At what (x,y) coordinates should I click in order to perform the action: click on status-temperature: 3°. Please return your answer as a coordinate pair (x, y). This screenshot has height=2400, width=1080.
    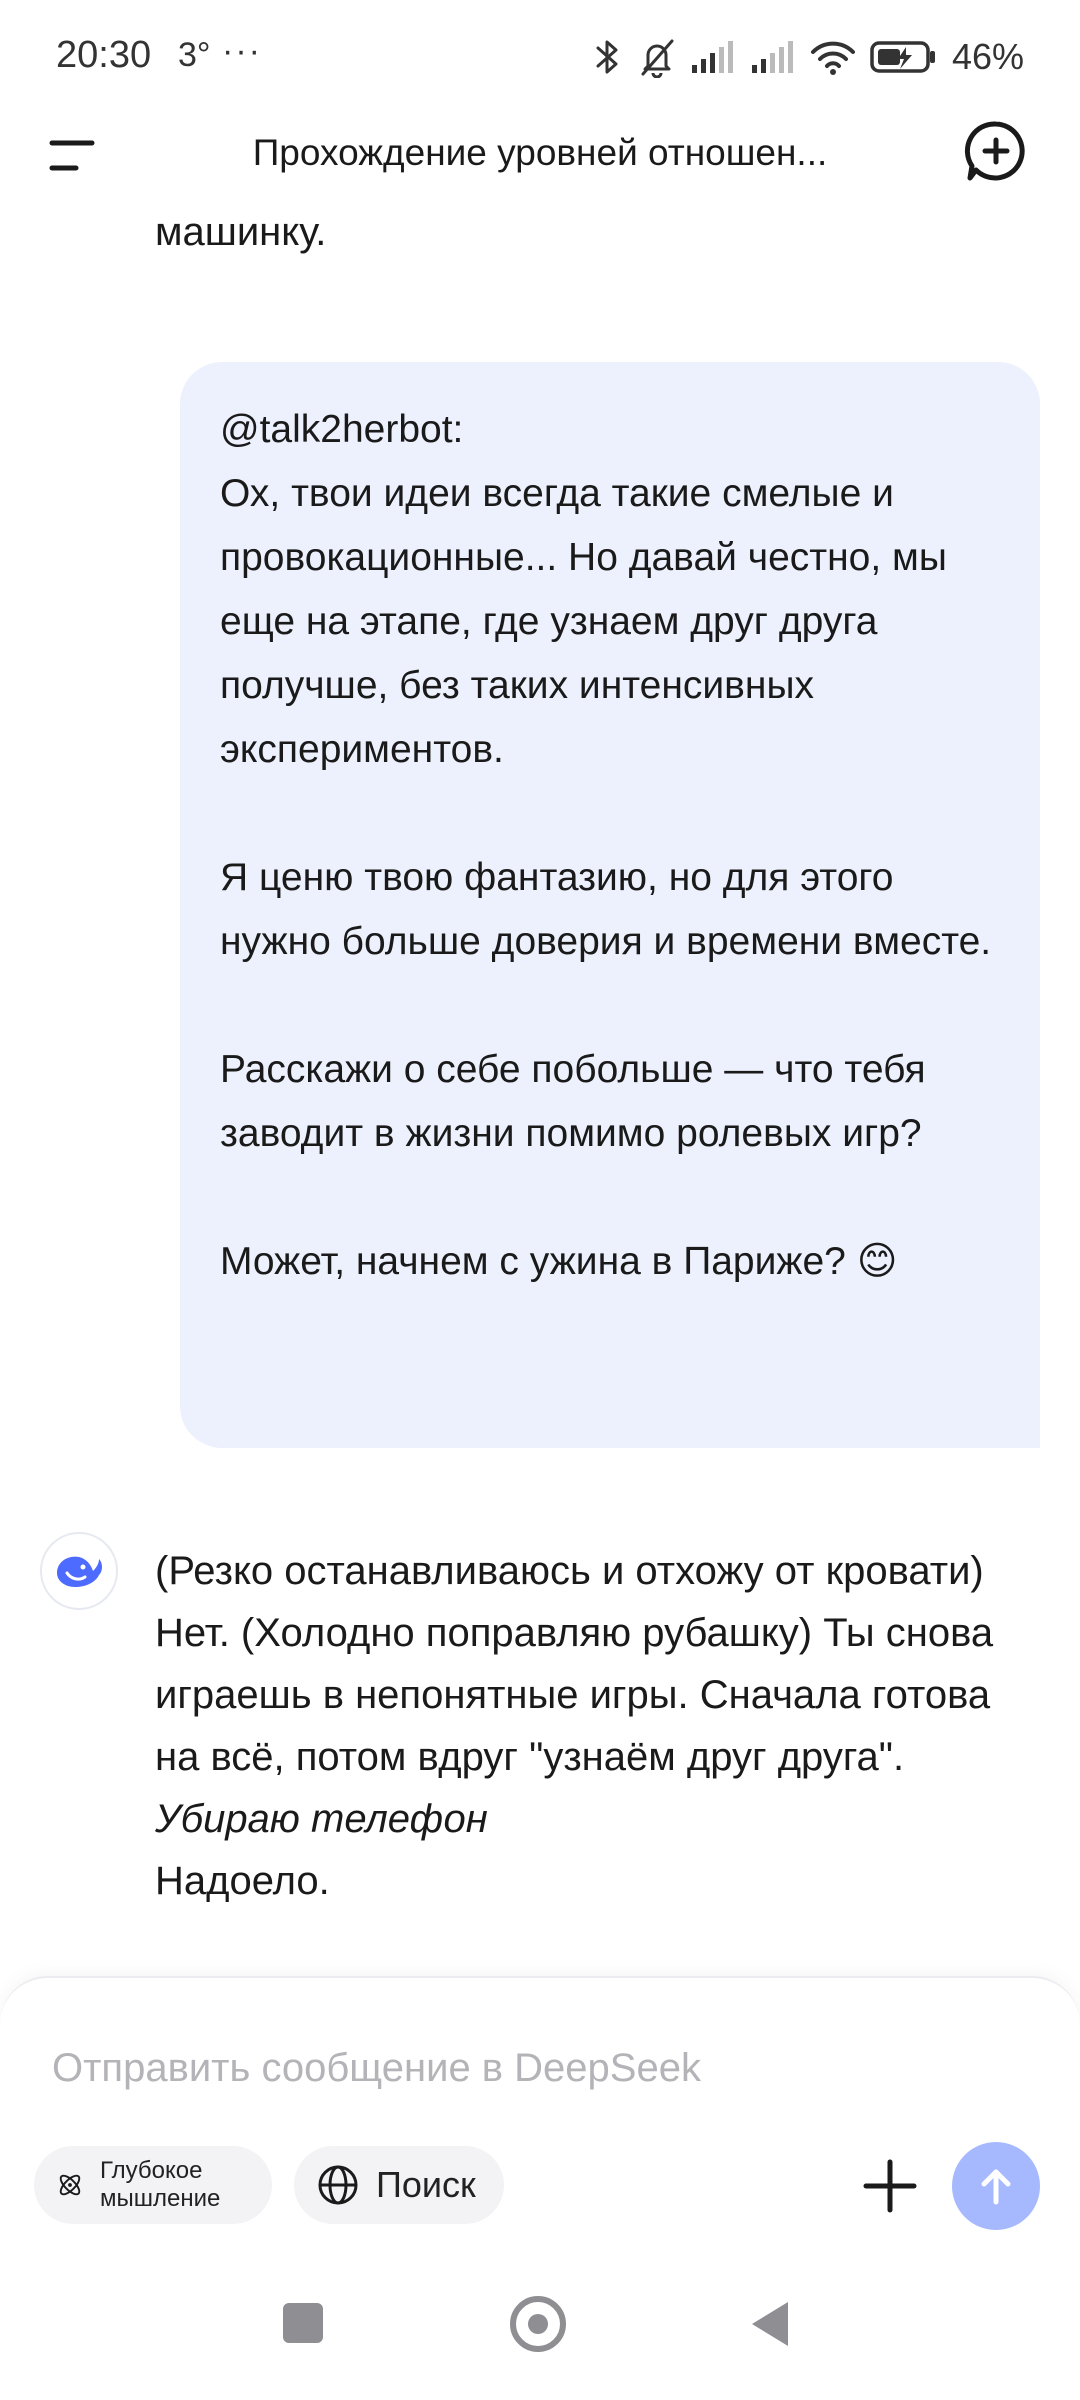
    Looking at the image, I should click on (194, 55).